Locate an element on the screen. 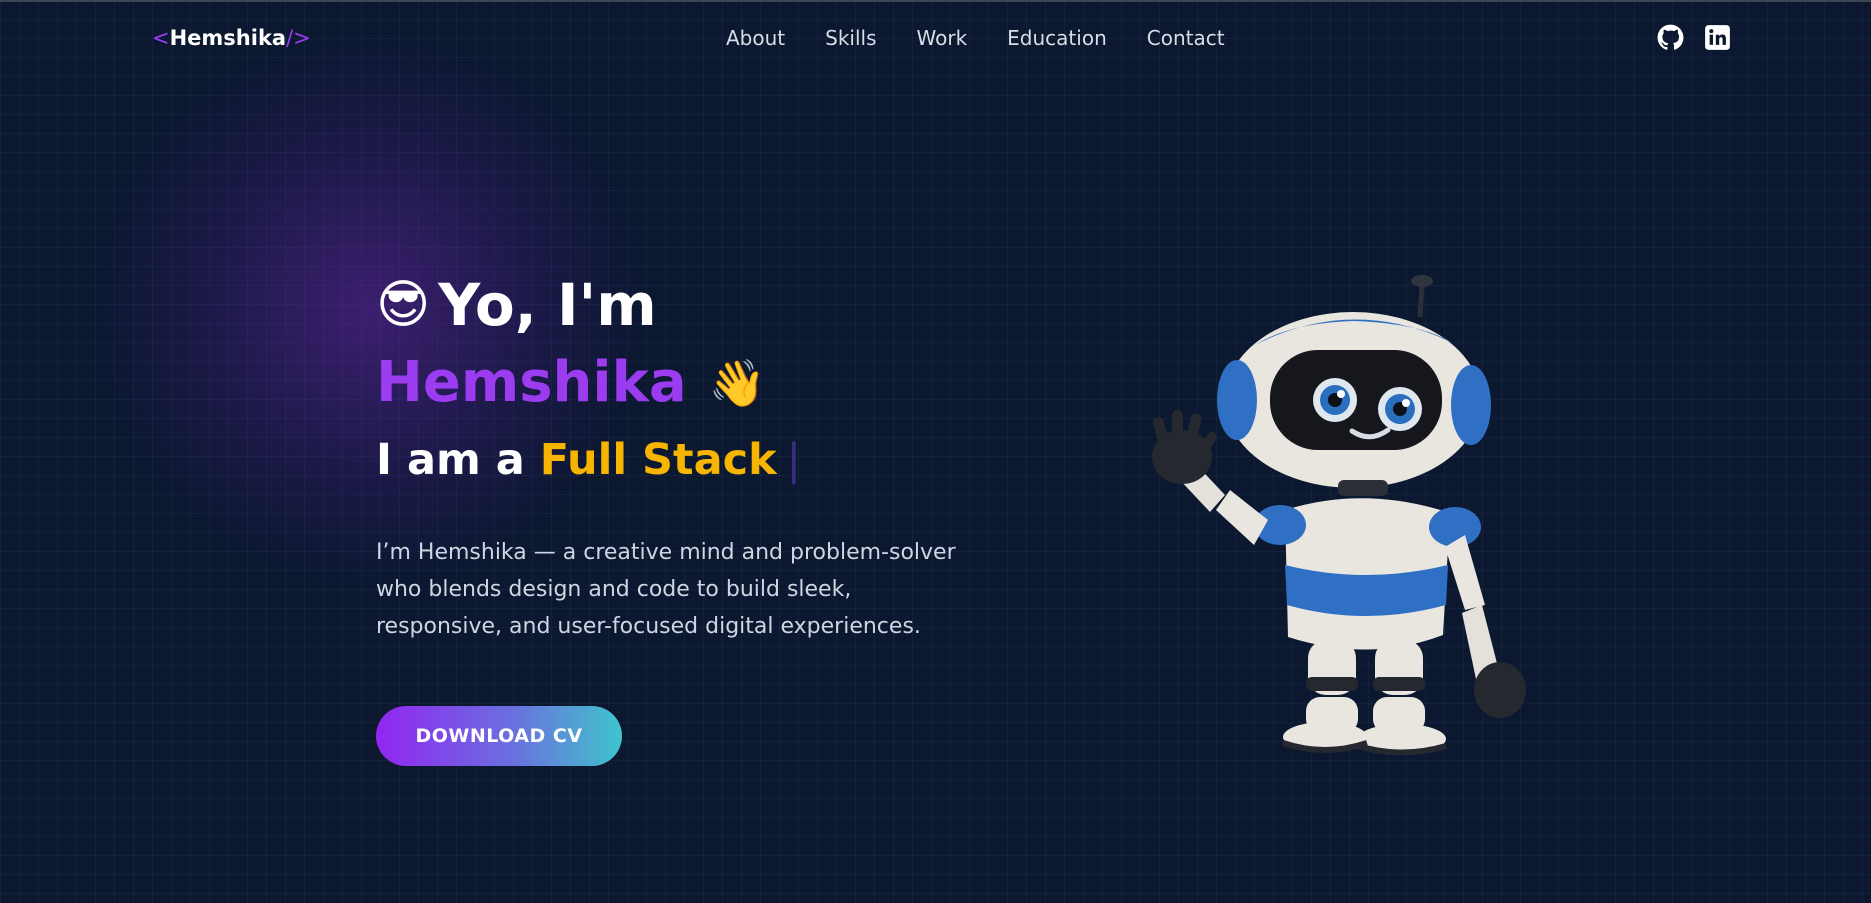  site-logo: <Hemshika/> is located at coordinates (231, 38).